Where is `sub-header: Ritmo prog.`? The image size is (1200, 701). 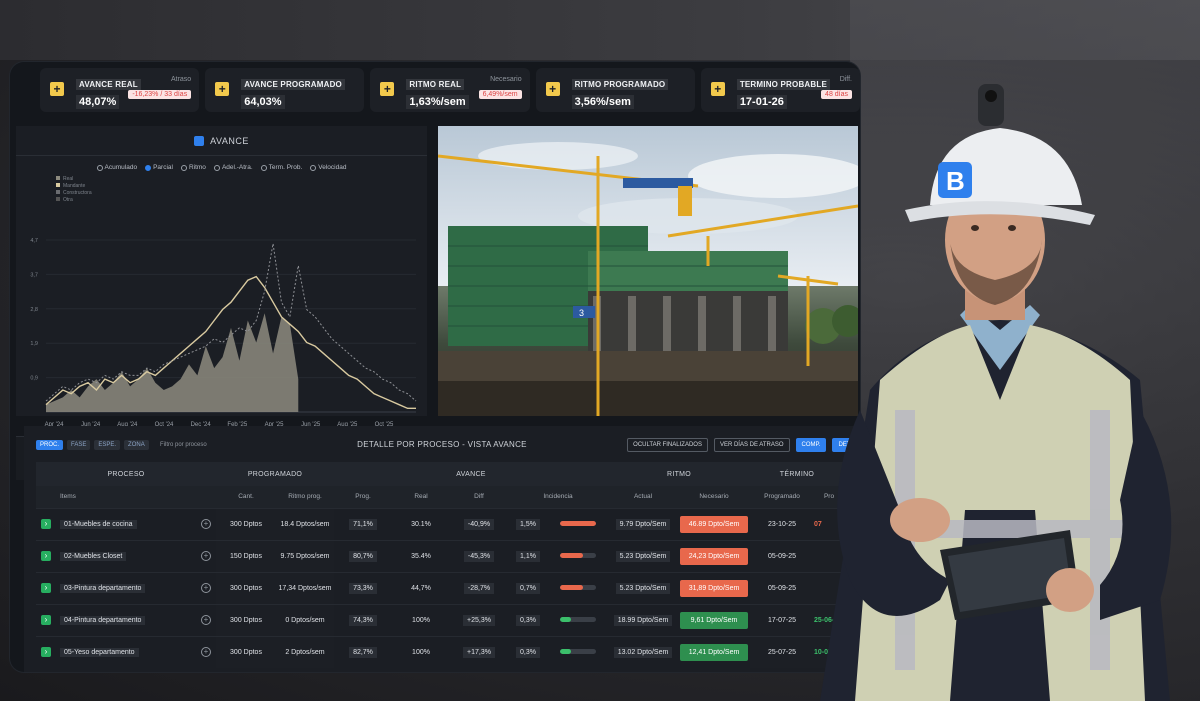 sub-header: Ritmo prog. is located at coordinates (305, 497).